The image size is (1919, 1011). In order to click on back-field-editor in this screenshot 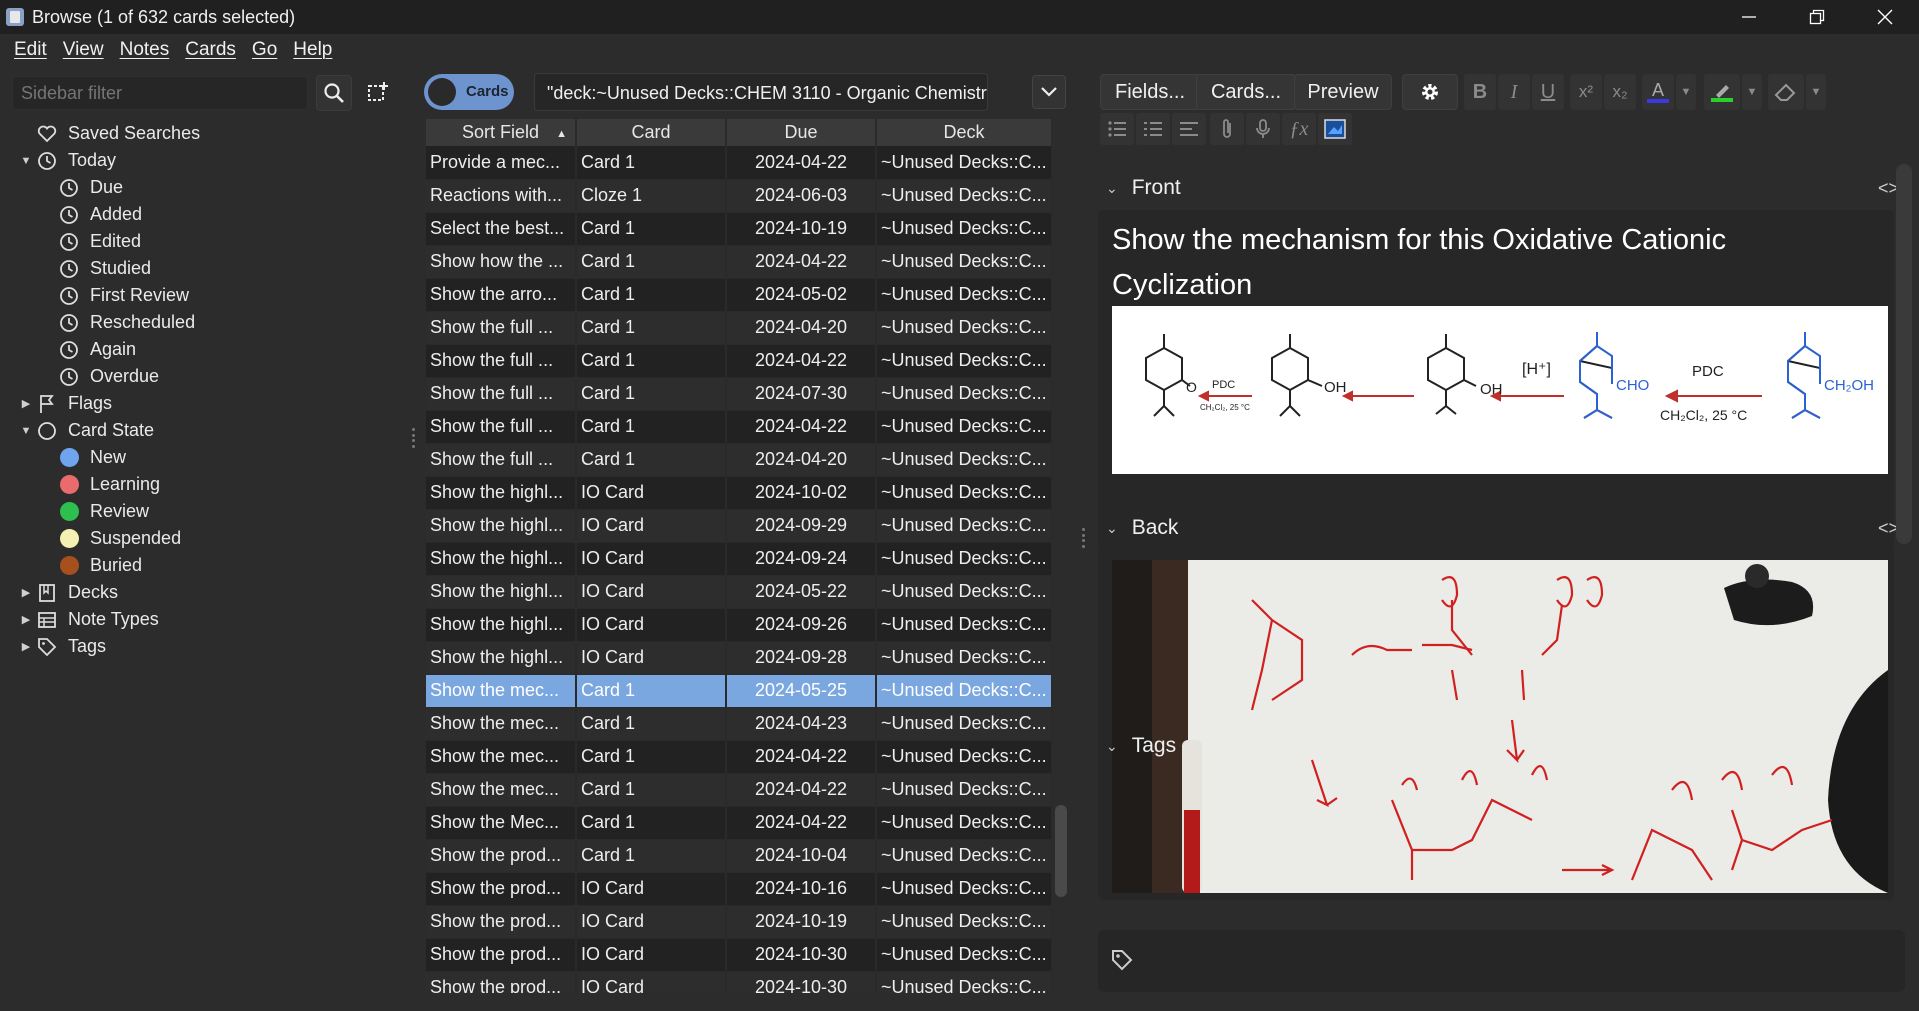, I will do `click(1496, 724)`.